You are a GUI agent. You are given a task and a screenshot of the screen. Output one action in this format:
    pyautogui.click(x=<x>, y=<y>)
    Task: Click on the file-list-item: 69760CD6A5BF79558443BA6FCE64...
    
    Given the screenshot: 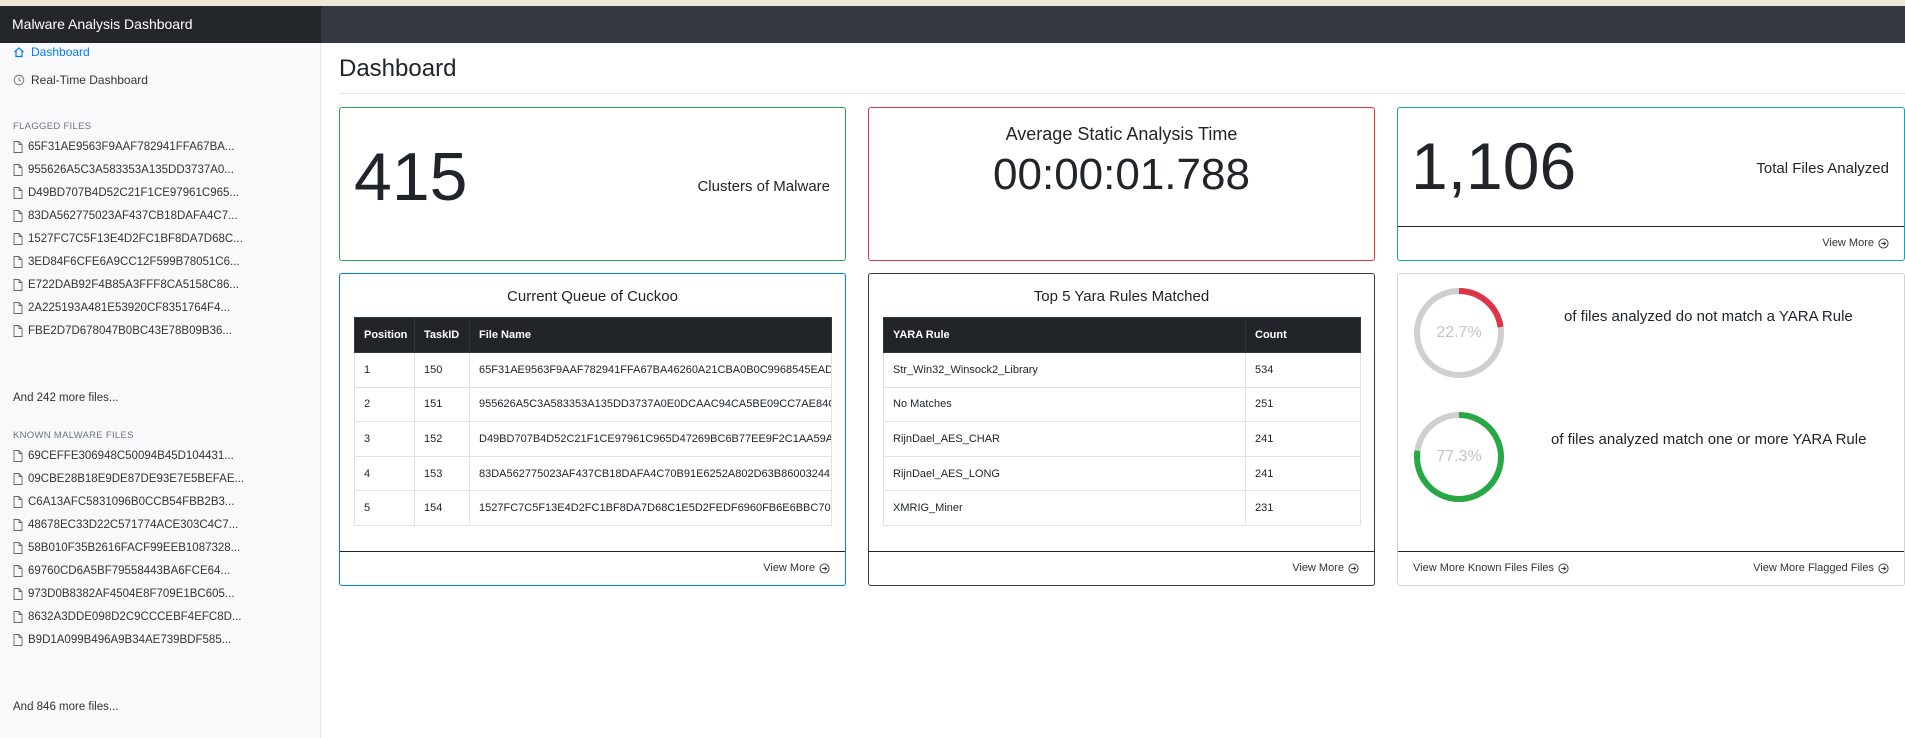 What is the action you would take?
    pyautogui.click(x=121, y=571)
    